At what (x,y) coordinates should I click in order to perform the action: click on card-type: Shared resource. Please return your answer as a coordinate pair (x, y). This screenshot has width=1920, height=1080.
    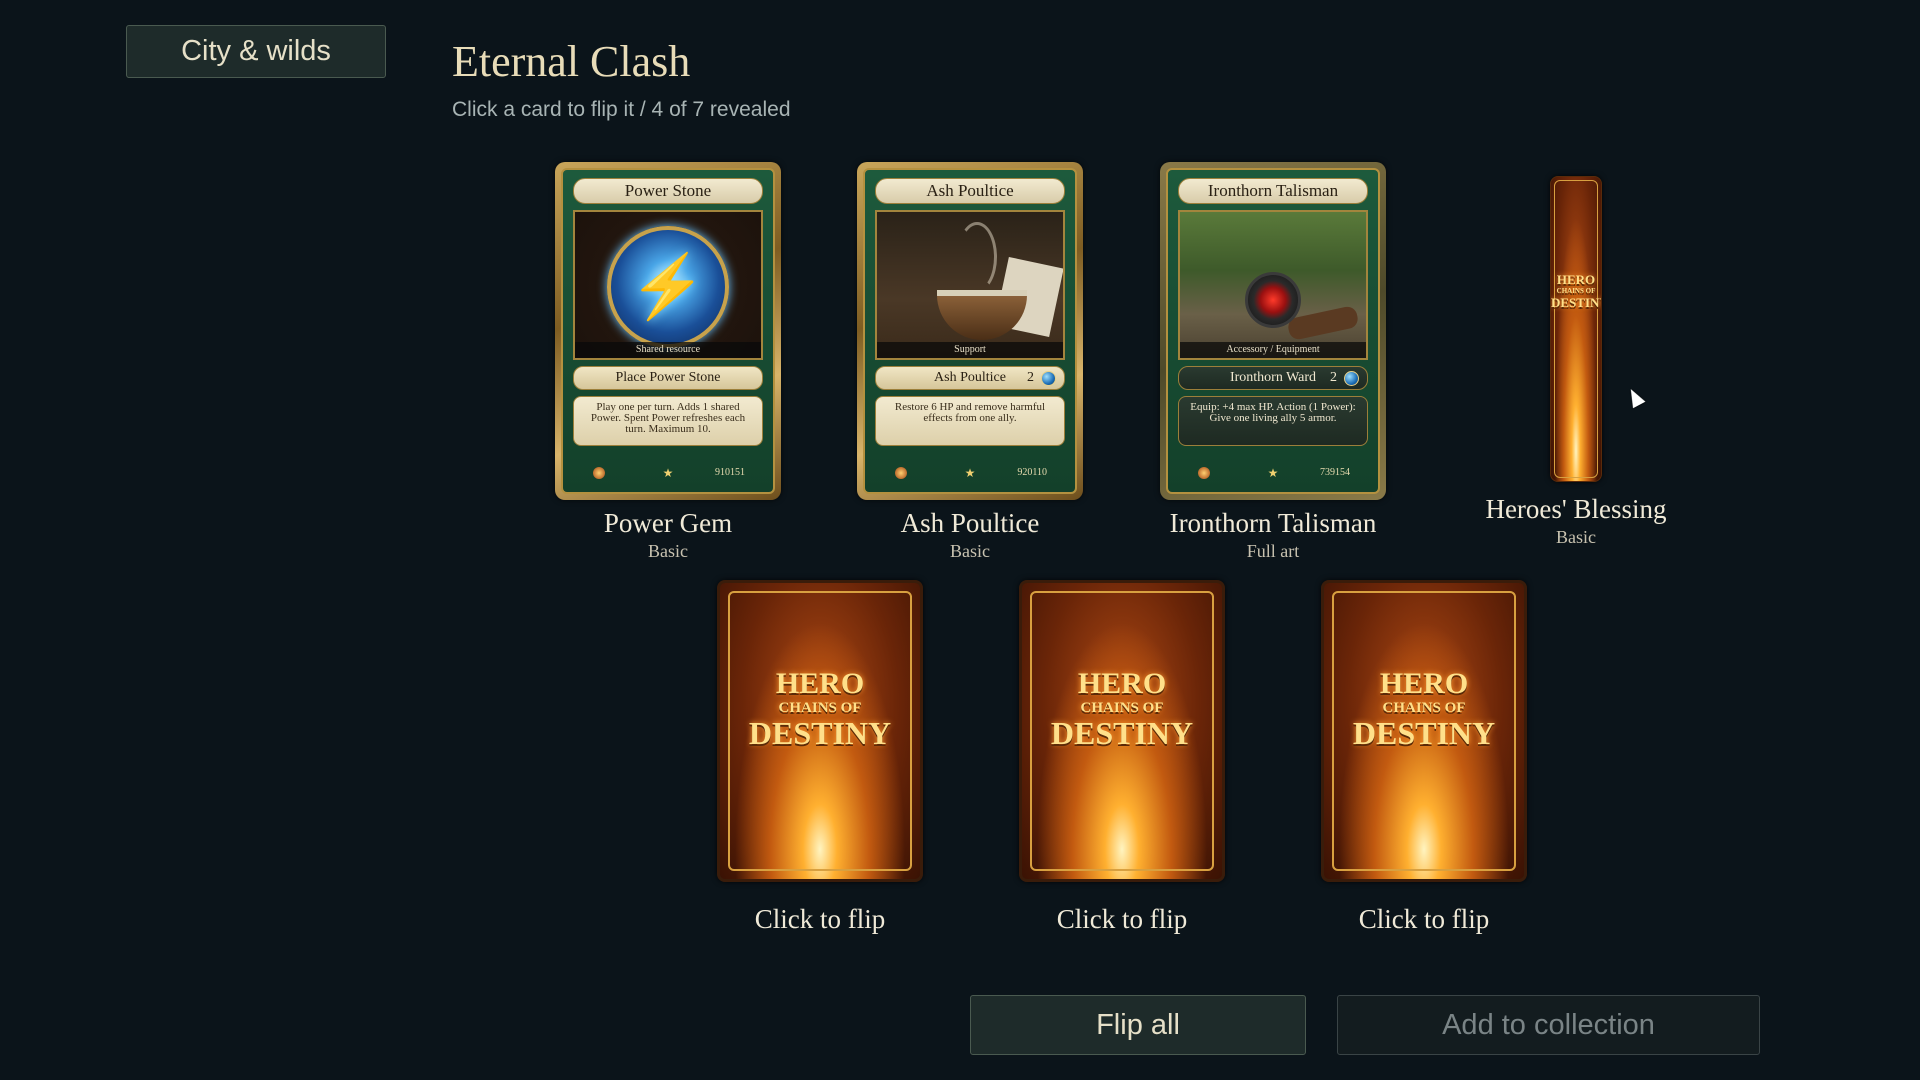
    Looking at the image, I should click on (668, 350).